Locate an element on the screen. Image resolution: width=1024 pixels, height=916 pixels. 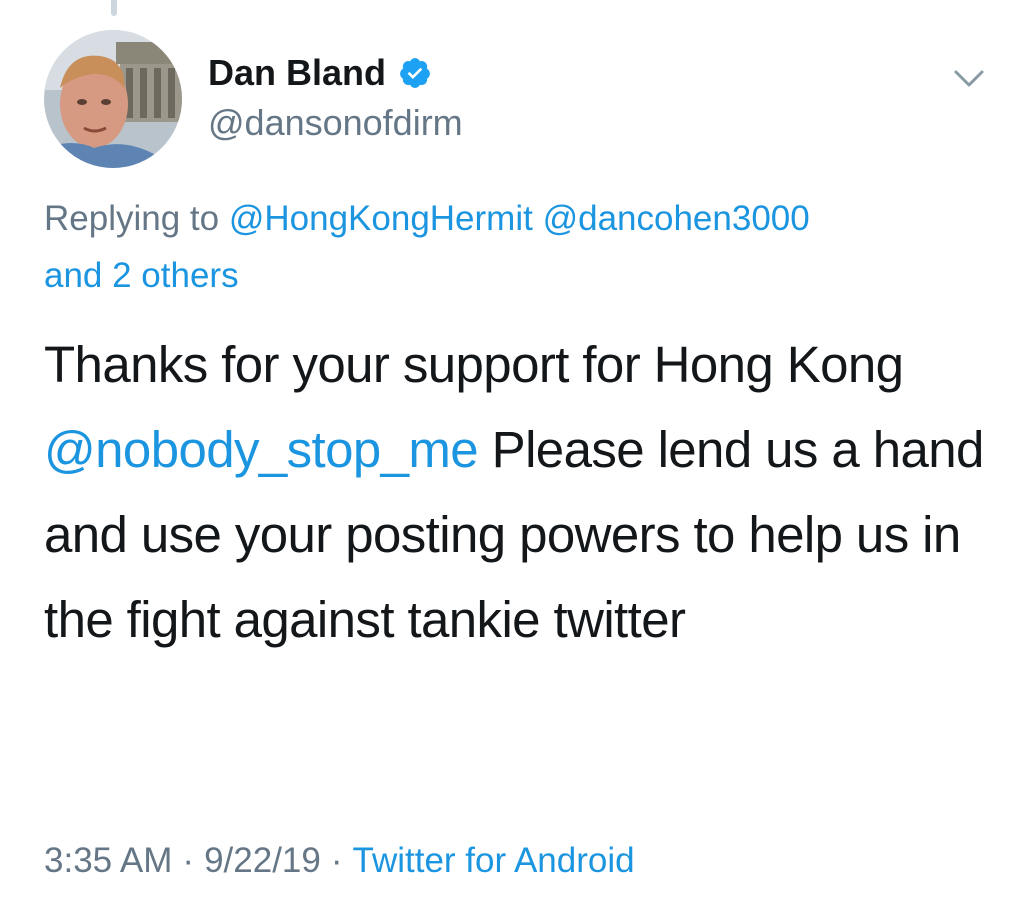
verified-badge-icon is located at coordinates (415, 73).